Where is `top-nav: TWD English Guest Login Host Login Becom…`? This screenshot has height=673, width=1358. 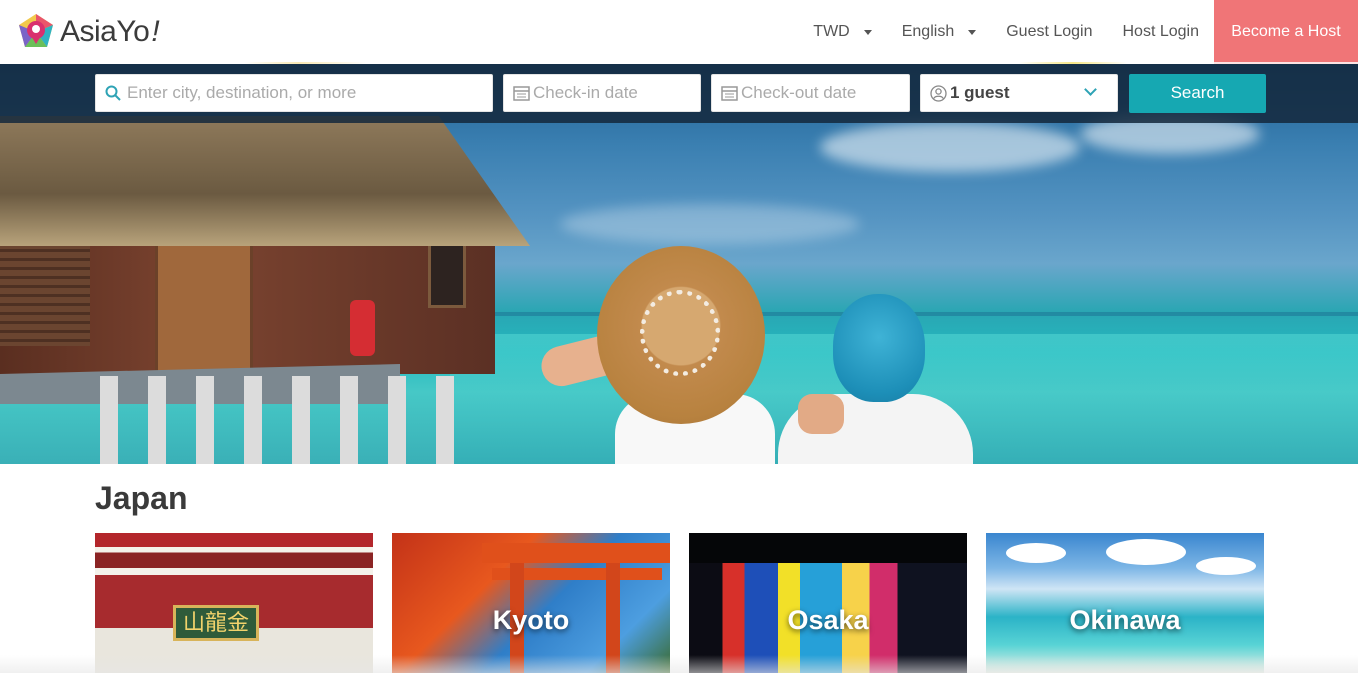 top-nav: TWD English Guest Login Host Login Becom… is located at coordinates (1078, 32).